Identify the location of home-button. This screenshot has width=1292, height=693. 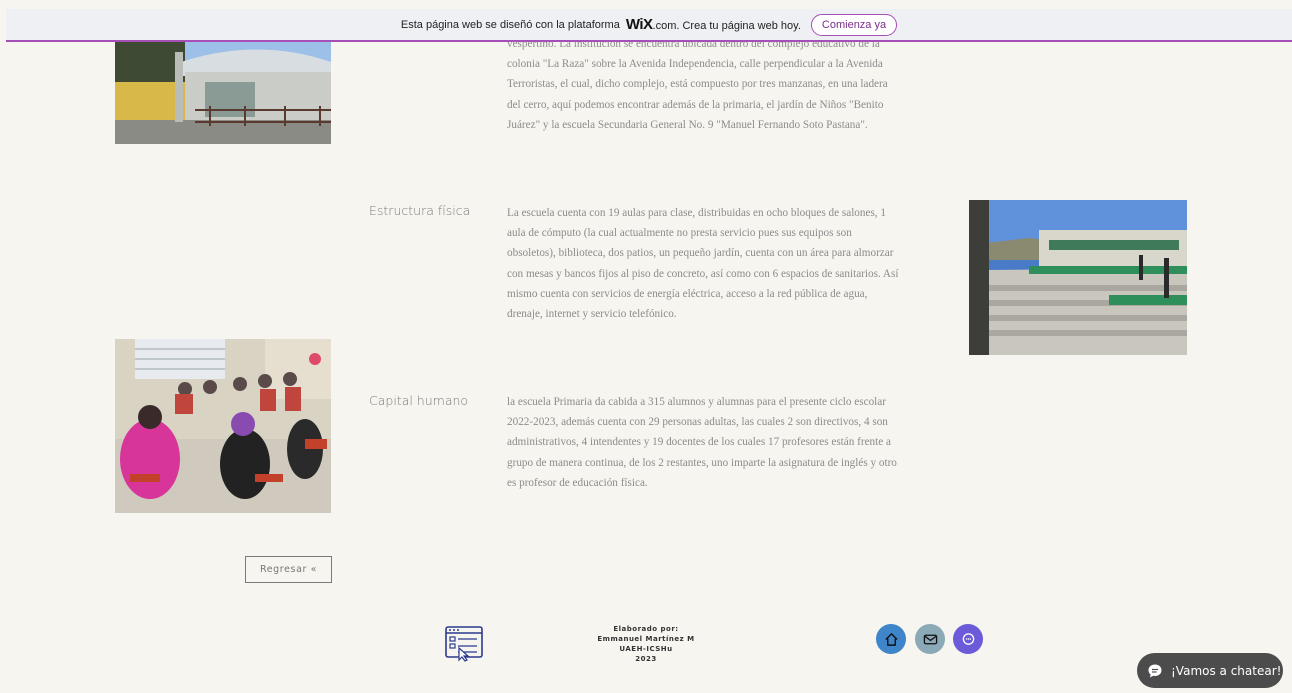
(891, 639).